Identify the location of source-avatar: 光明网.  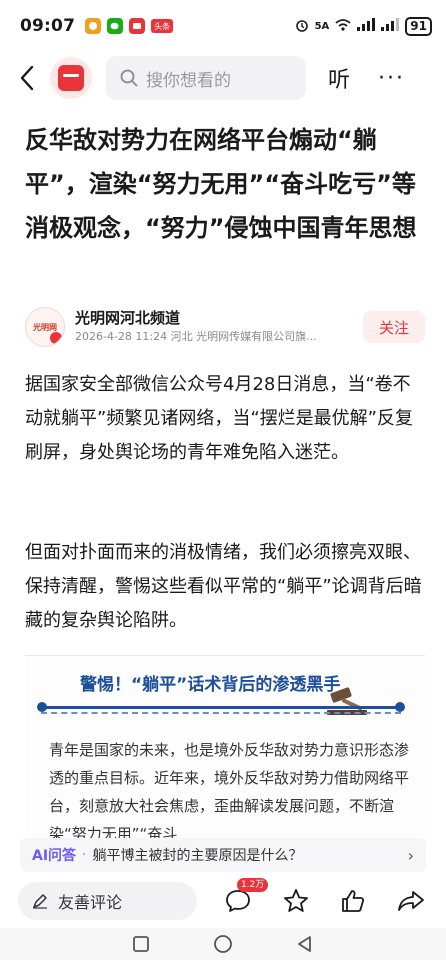
(45, 327).